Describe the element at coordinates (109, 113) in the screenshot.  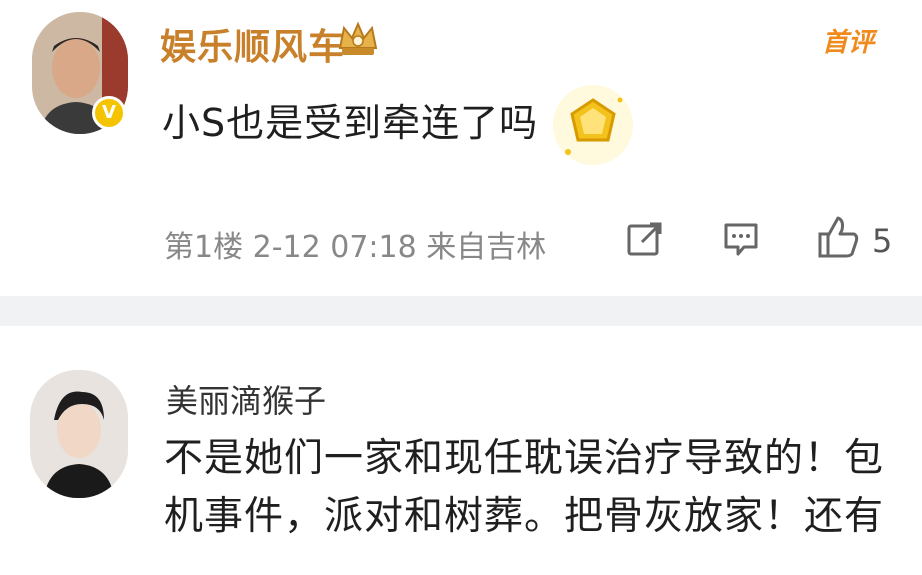
I see `verified-badge-icon: V` at that location.